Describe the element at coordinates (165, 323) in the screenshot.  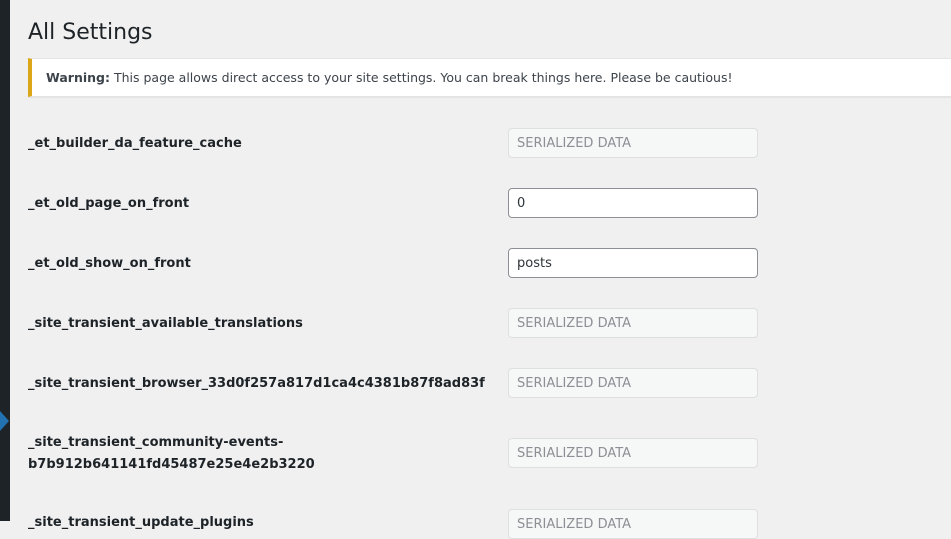
I see `setting-label: _site_transient_available_translations` at that location.